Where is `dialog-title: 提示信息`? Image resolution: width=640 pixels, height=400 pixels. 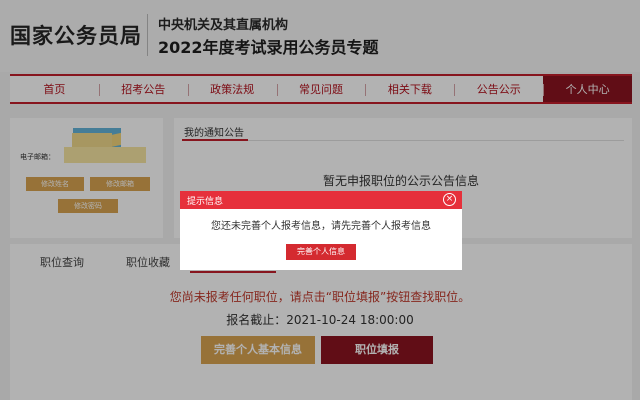 dialog-title: 提示信息 is located at coordinates (205, 202).